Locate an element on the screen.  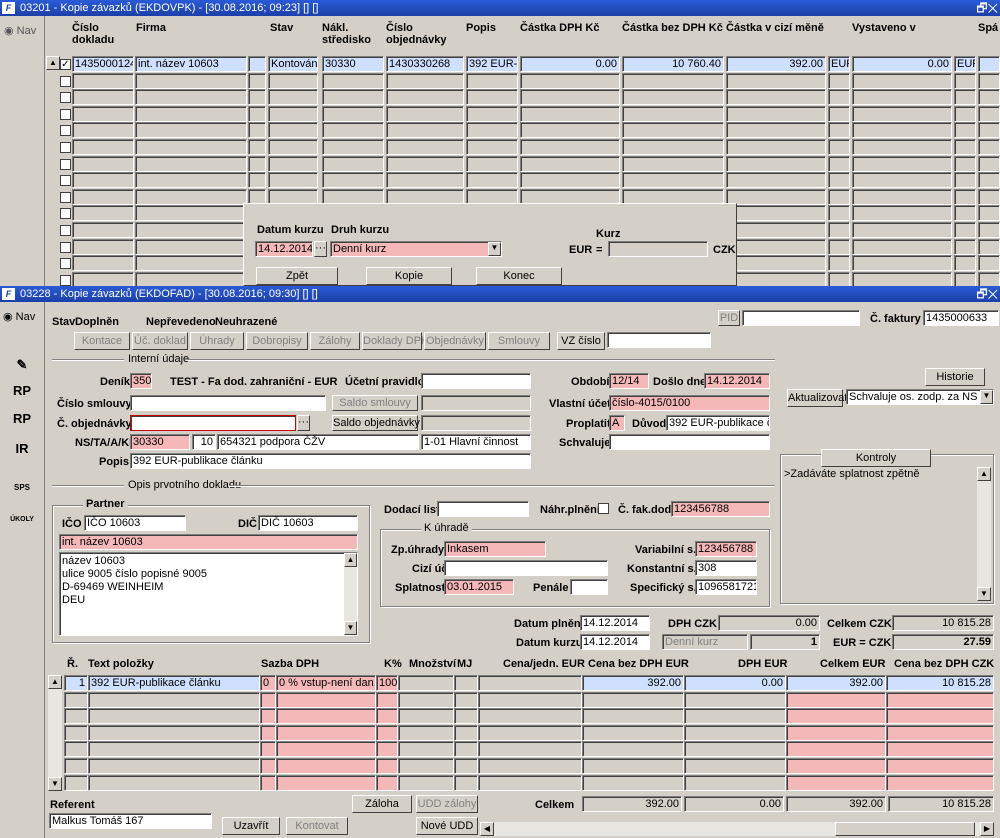
zaloha-button: Záloha is located at coordinates (382, 804).